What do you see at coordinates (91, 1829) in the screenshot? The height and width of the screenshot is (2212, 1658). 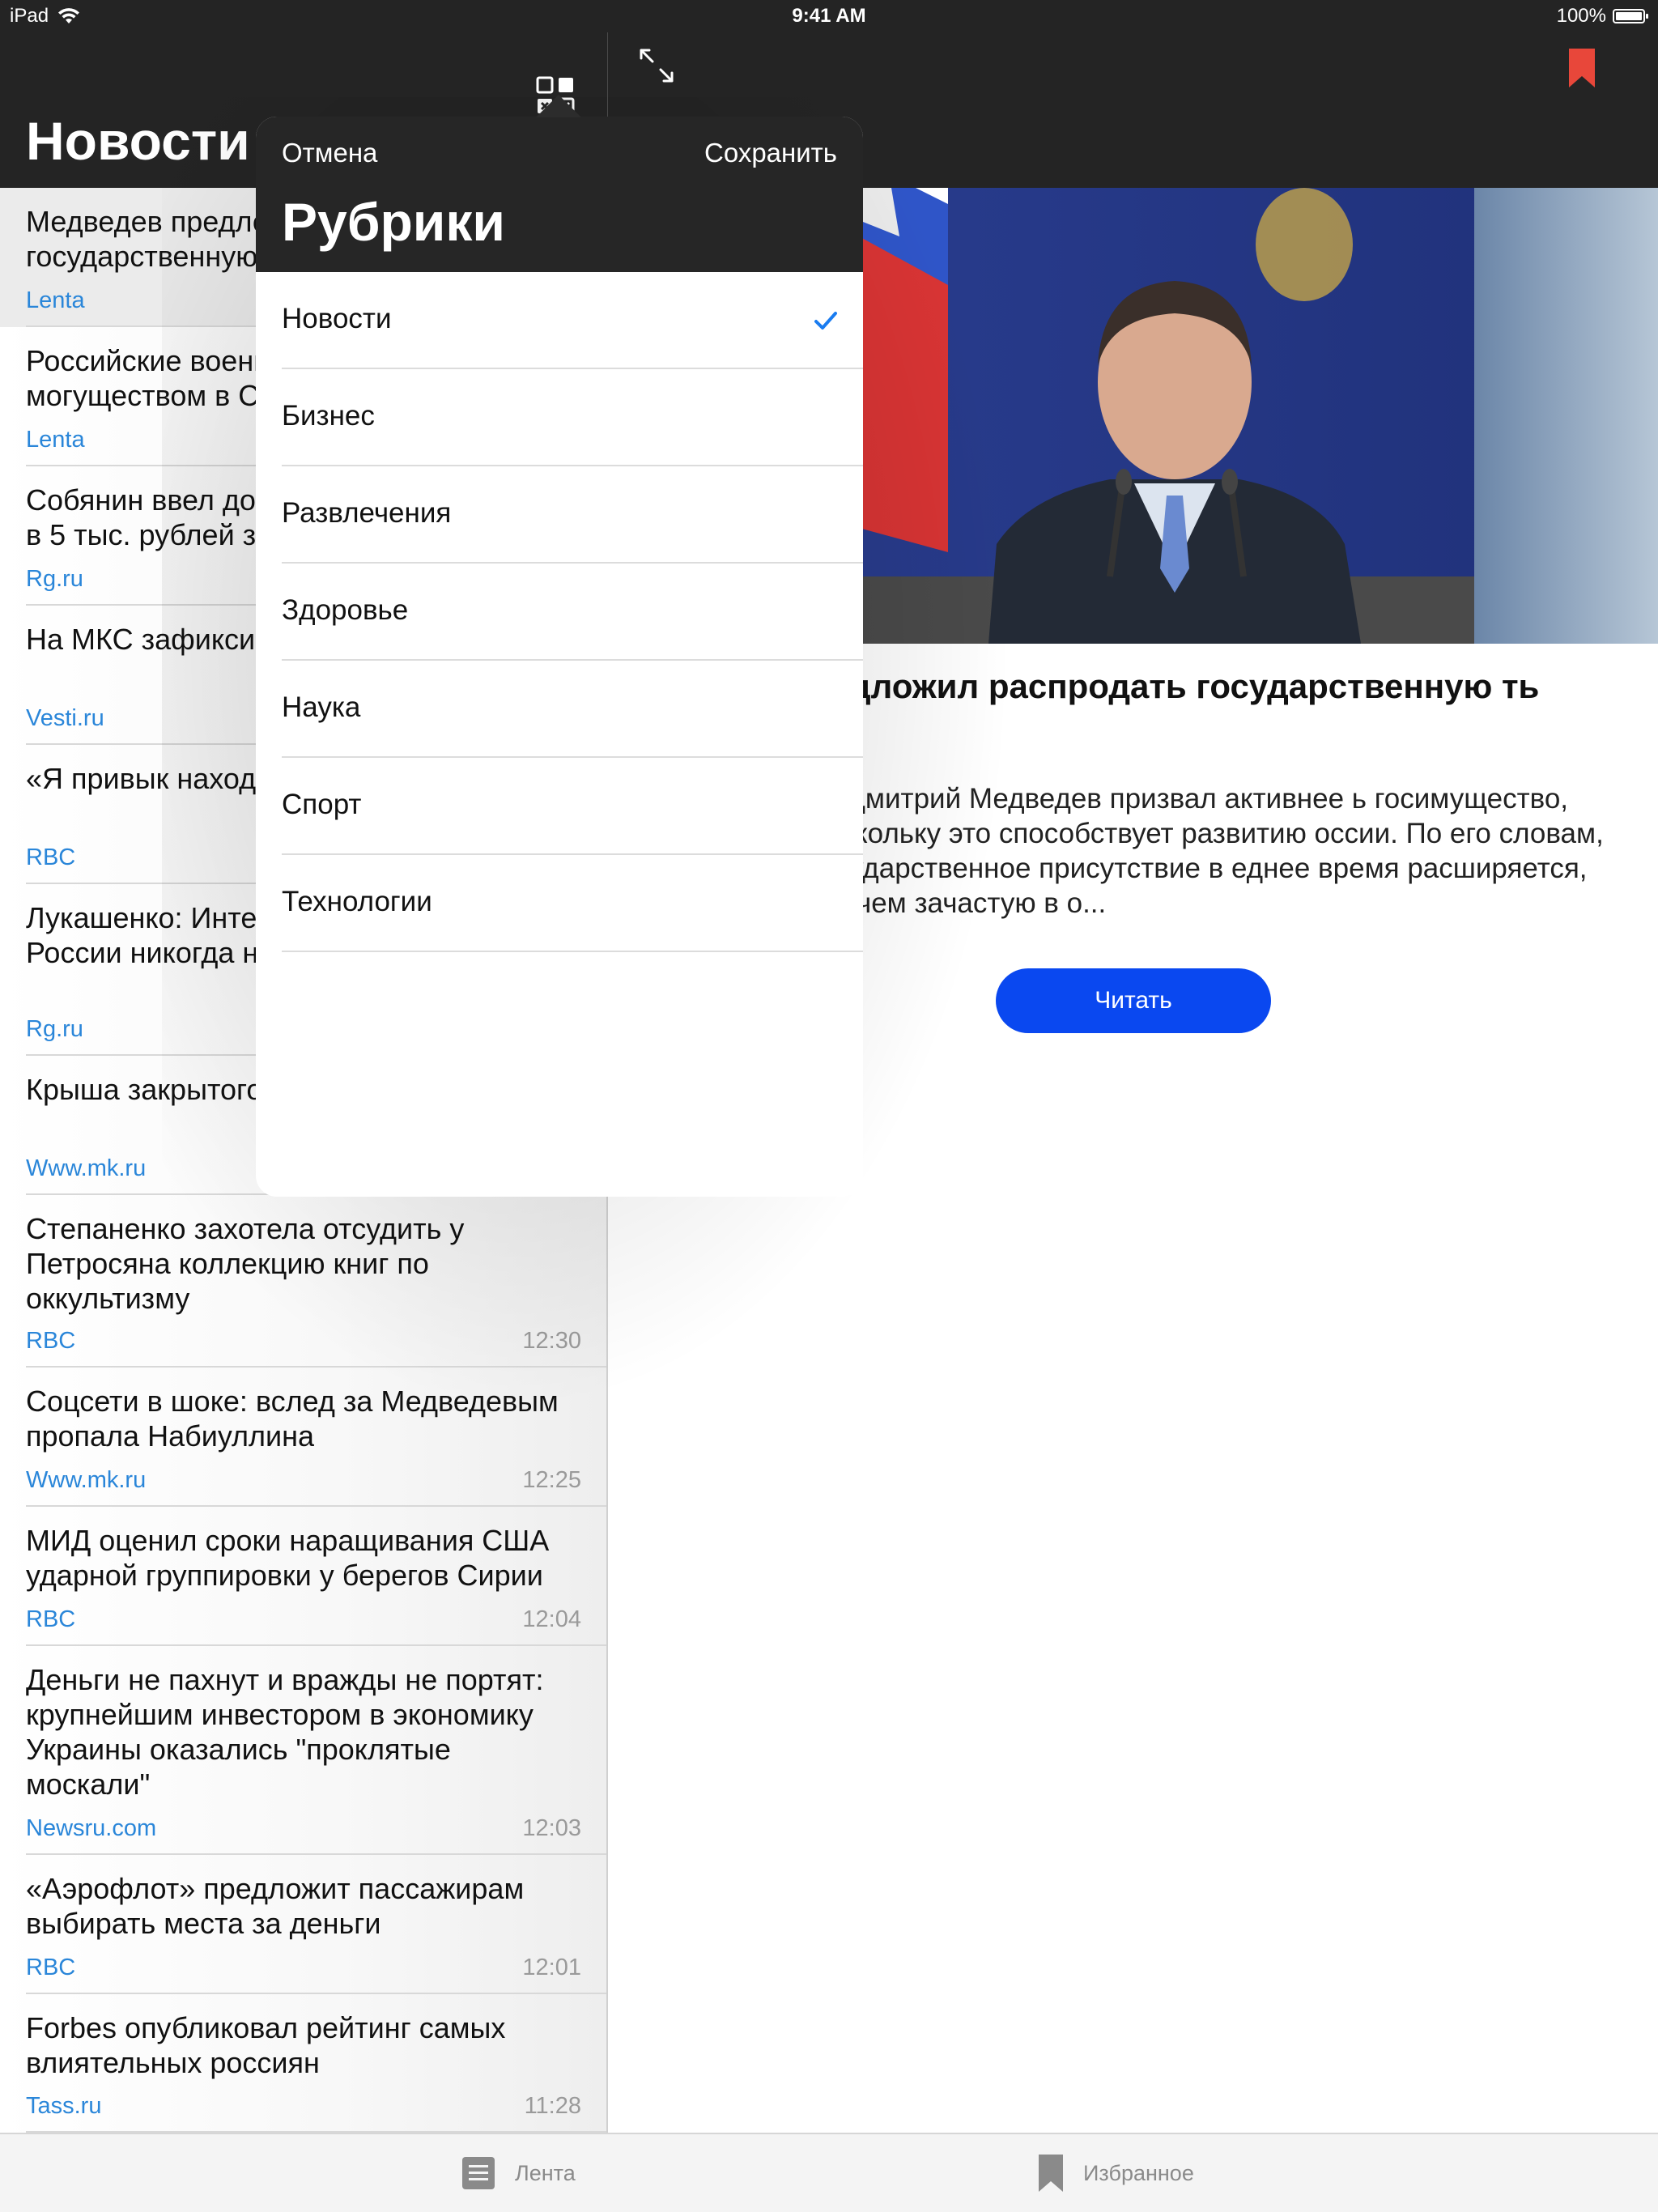 I see `news-source: Newsru.com` at bounding box center [91, 1829].